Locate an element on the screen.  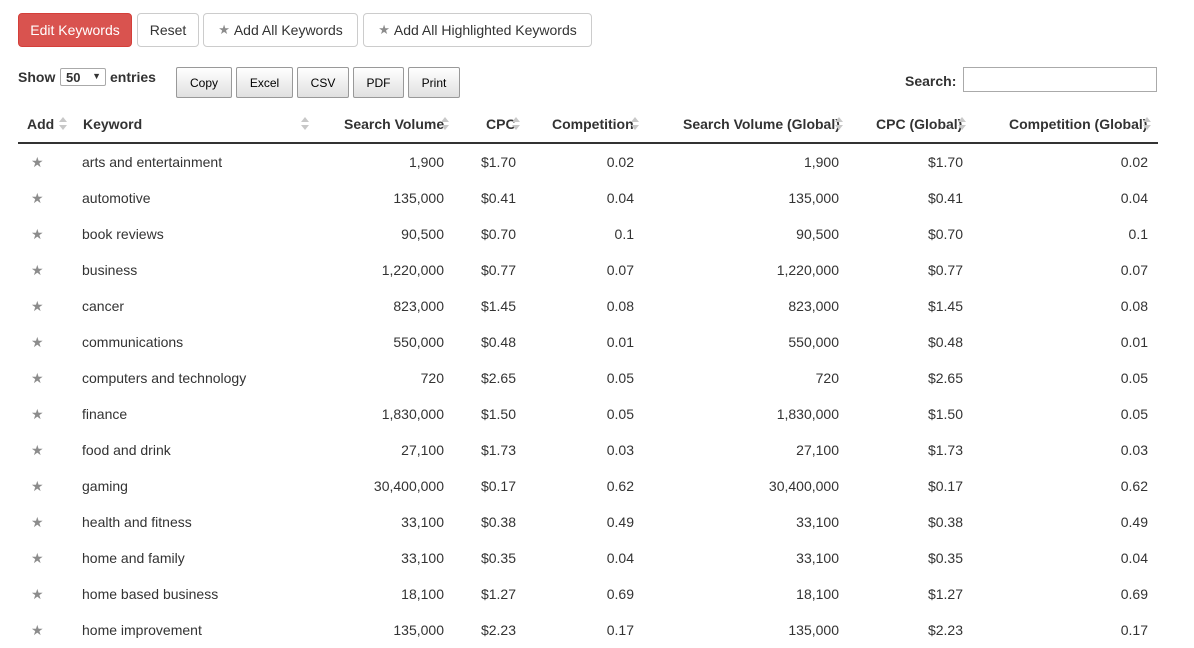
cell-search-volume-global: 1,830,000 is located at coordinates (807, 414).